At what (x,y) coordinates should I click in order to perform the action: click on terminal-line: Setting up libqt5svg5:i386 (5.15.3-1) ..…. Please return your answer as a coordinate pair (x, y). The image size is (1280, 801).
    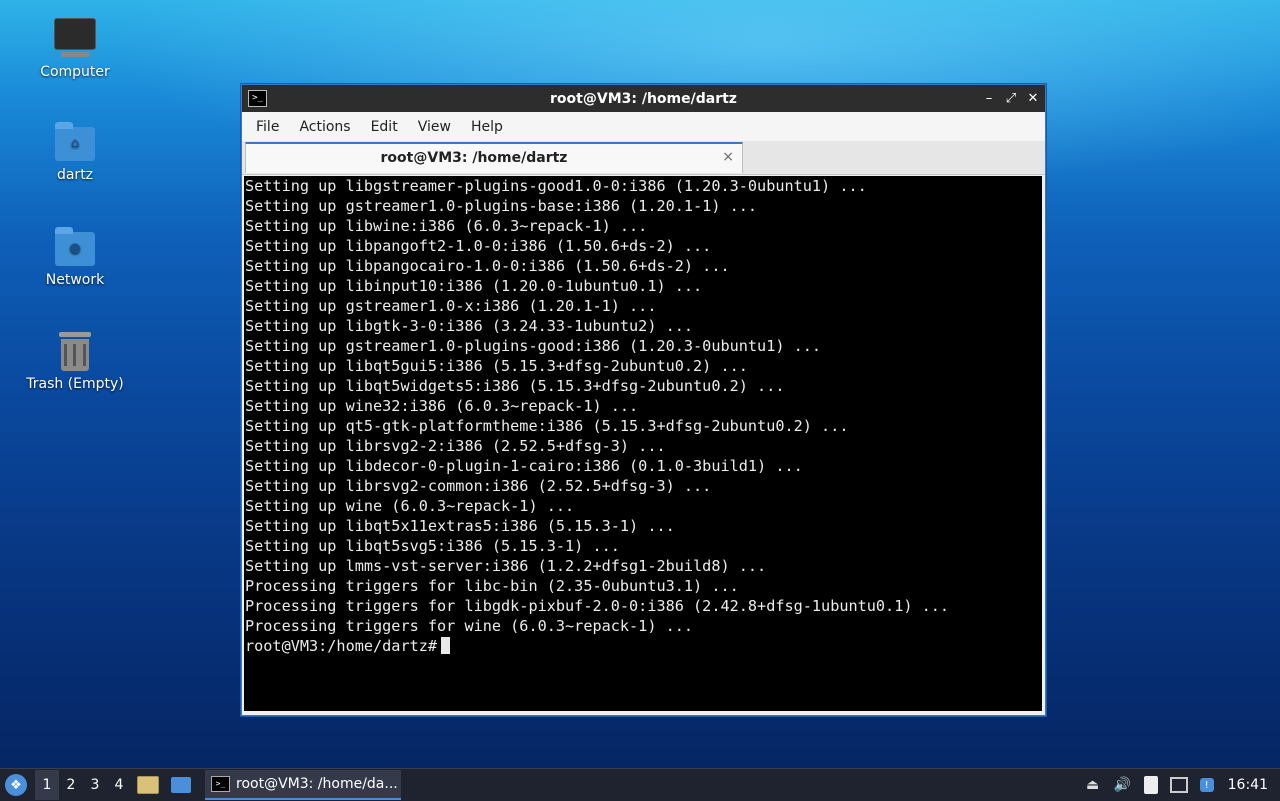
    Looking at the image, I should click on (432, 546).